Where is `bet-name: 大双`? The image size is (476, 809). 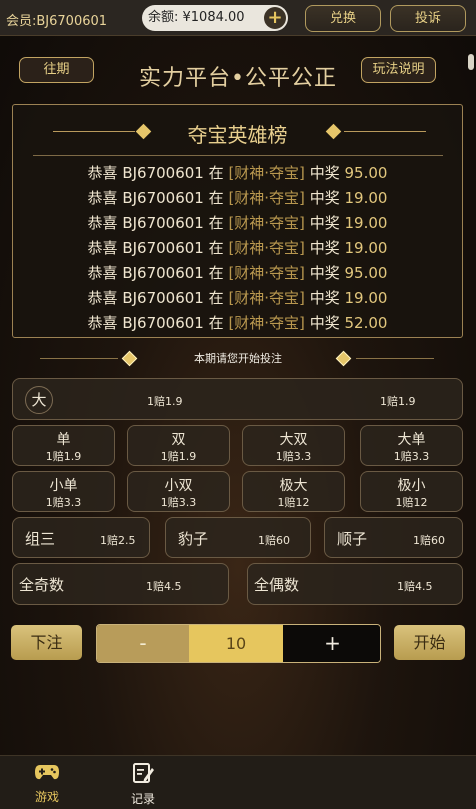 bet-name: 大双 is located at coordinates (293, 440).